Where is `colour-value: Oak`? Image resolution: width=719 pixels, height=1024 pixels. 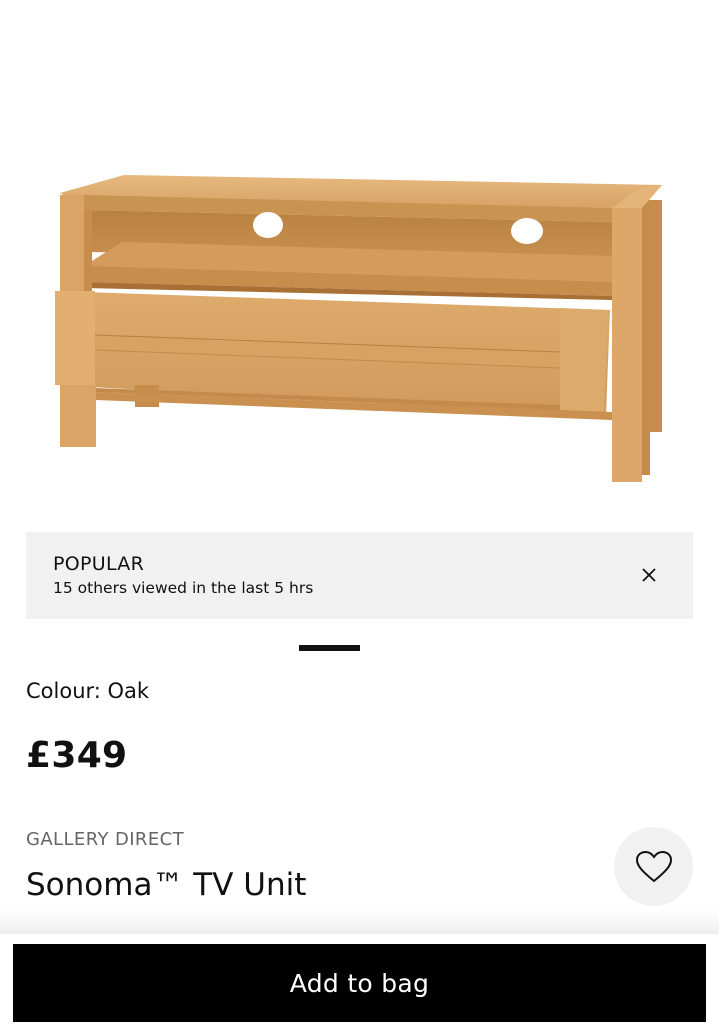 colour-value: Oak is located at coordinates (128, 691).